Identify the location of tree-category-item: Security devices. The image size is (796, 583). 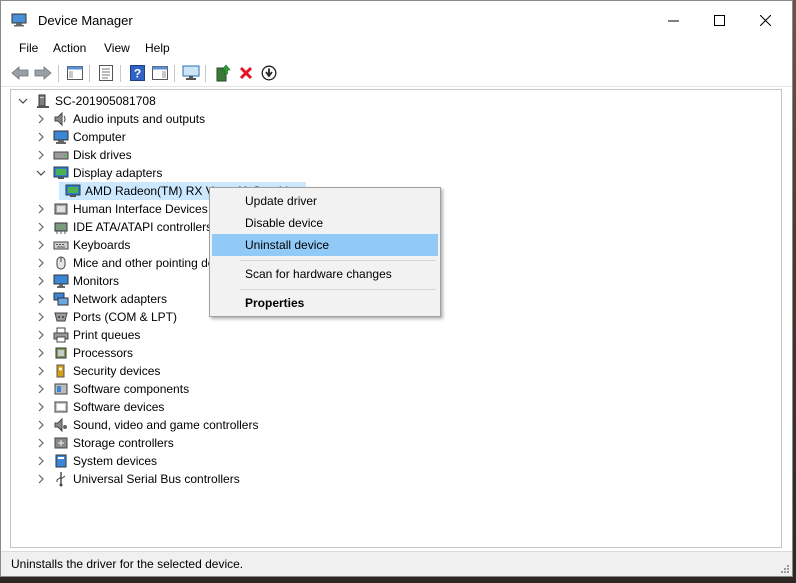
(97, 371).